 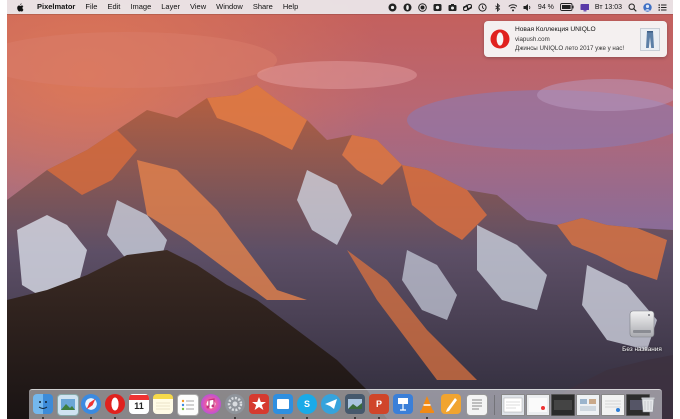 I want to click on finder-icon, so click(x=43, y=404).